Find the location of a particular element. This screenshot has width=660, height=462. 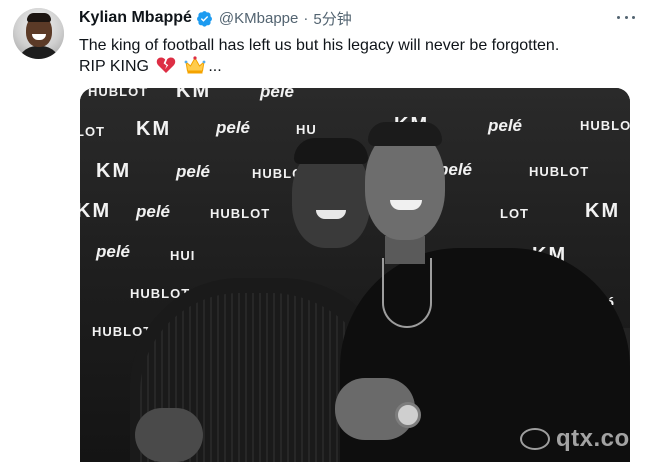

backdrop-logo-hublot: HUBLO is located at coordinates (605, 125).